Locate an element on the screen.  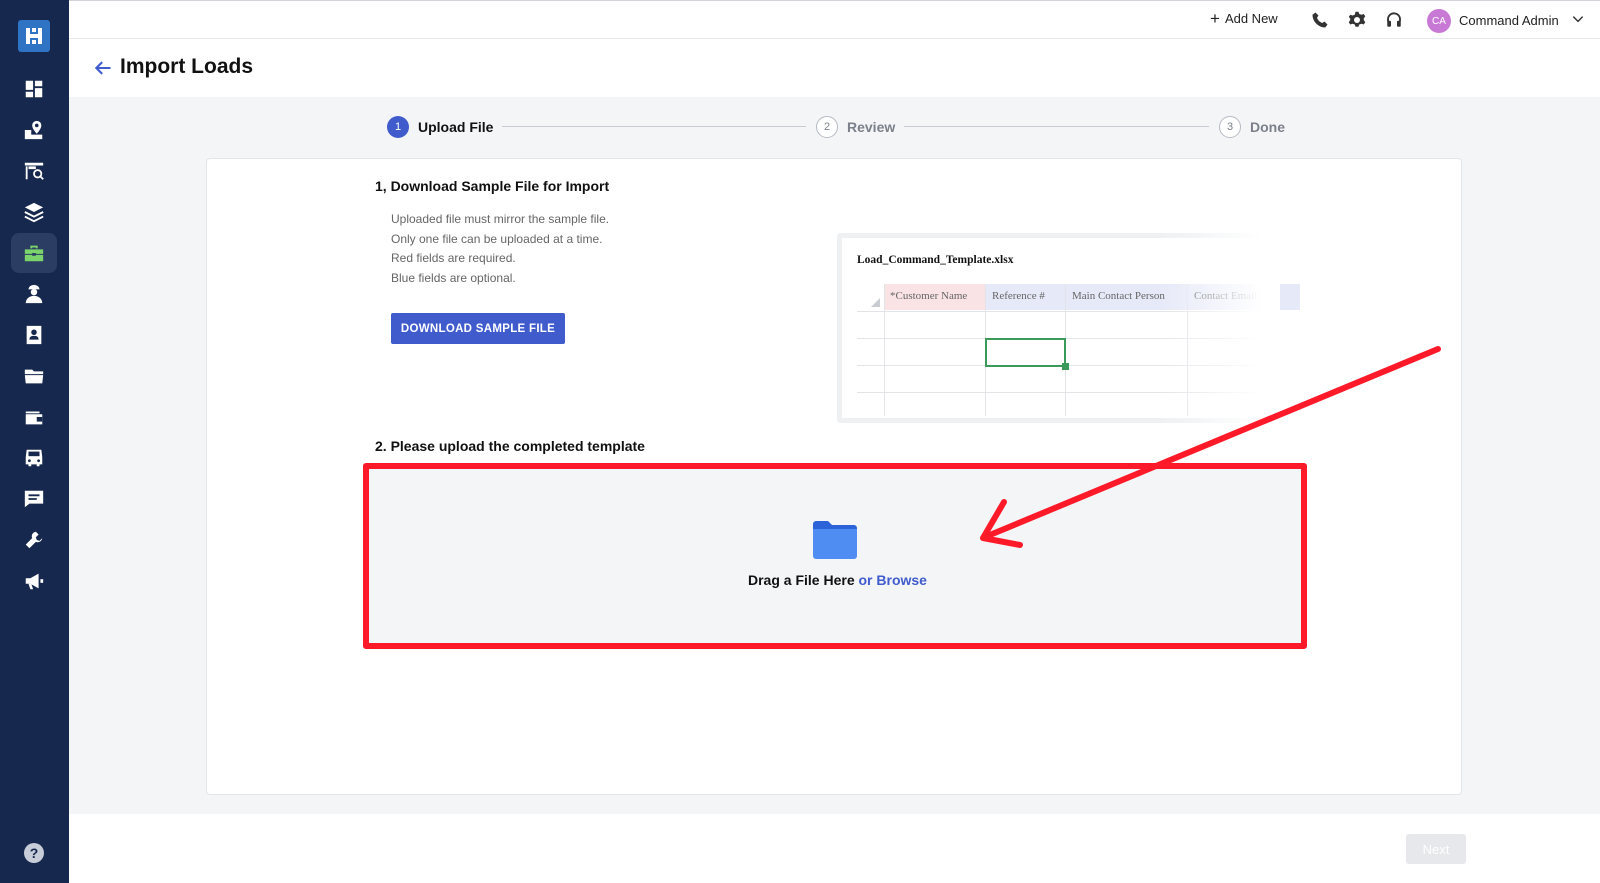
footer-bar is located at coordinates (834, 848).